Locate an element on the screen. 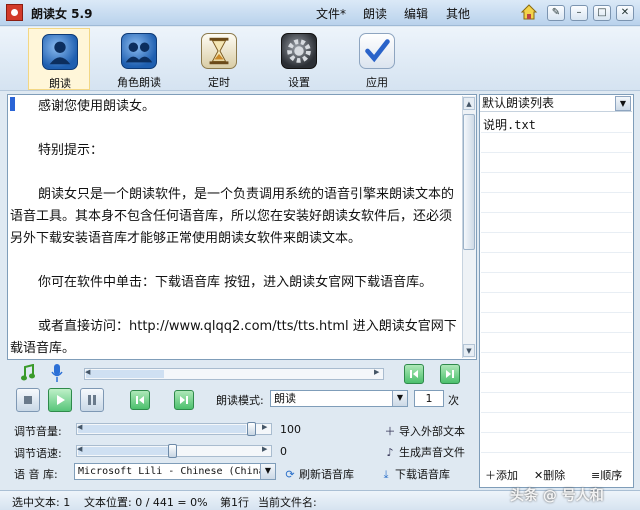 This screenshot has height=510, width=640. menu-other: 其他 is located at coordinates (458, 13).